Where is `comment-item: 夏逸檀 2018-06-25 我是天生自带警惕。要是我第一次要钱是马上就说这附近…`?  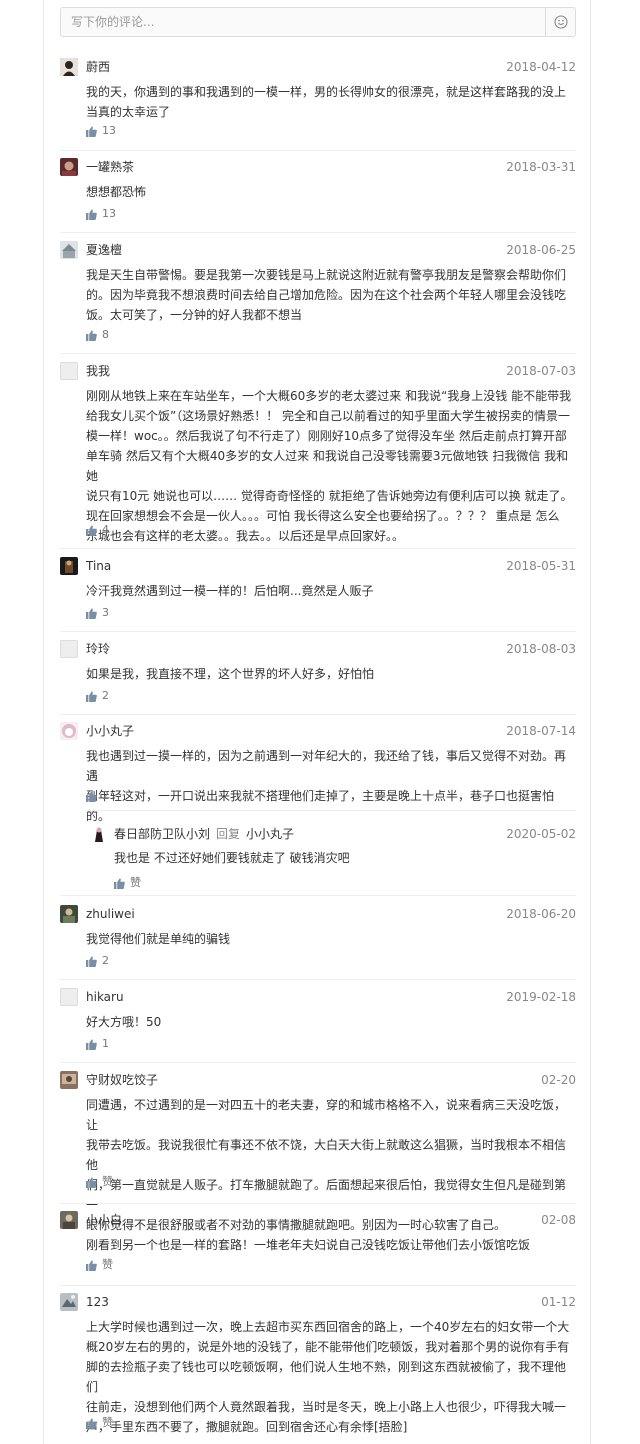 comment-item: 夏逸檀 2018-06-25 我是天生自带警惕。要是我第一次要钱是马上就说这附近… is located at coordinates (318, 297).